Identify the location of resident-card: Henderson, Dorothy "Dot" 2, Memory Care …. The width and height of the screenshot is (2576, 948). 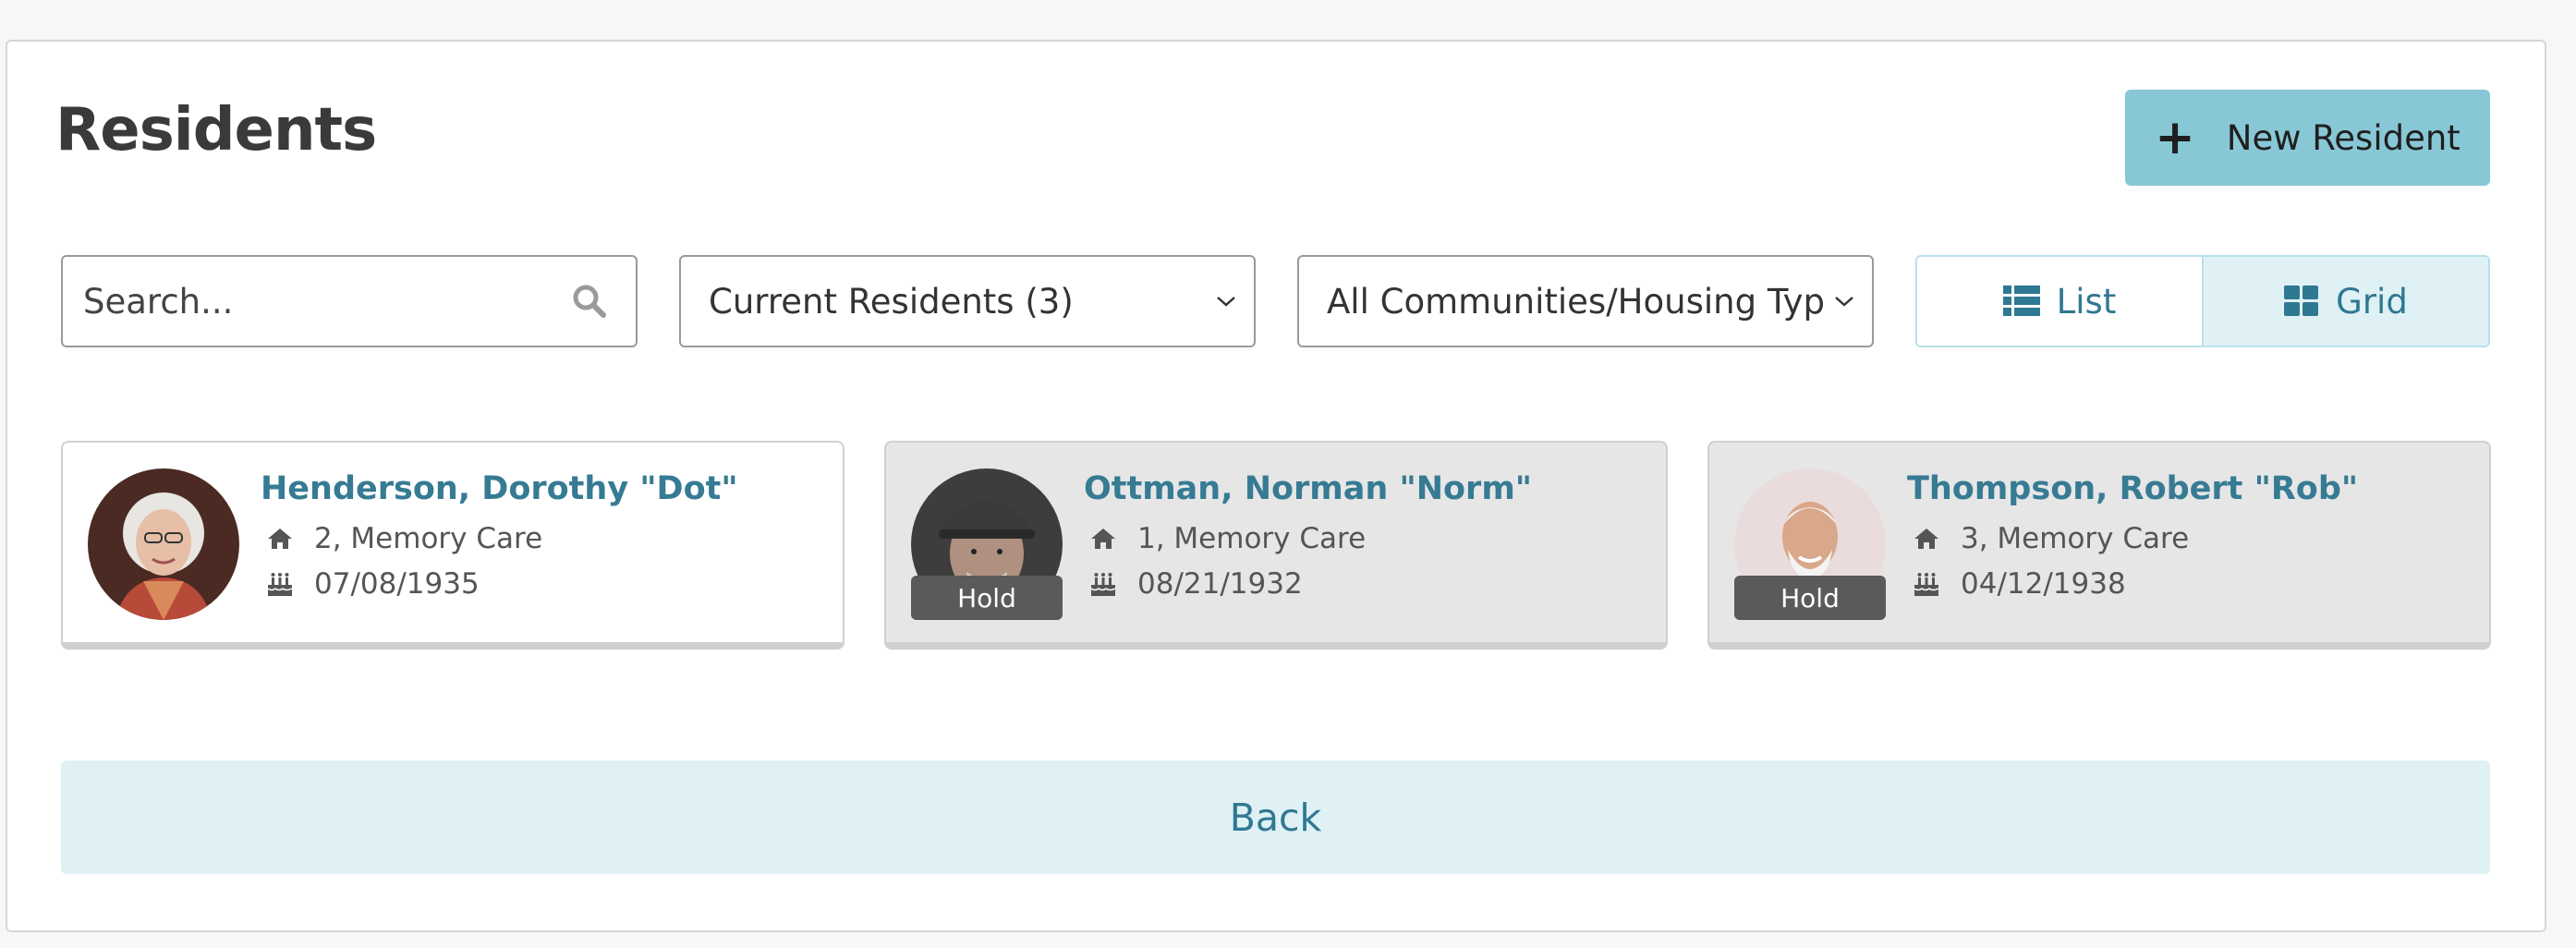
(452, 545).